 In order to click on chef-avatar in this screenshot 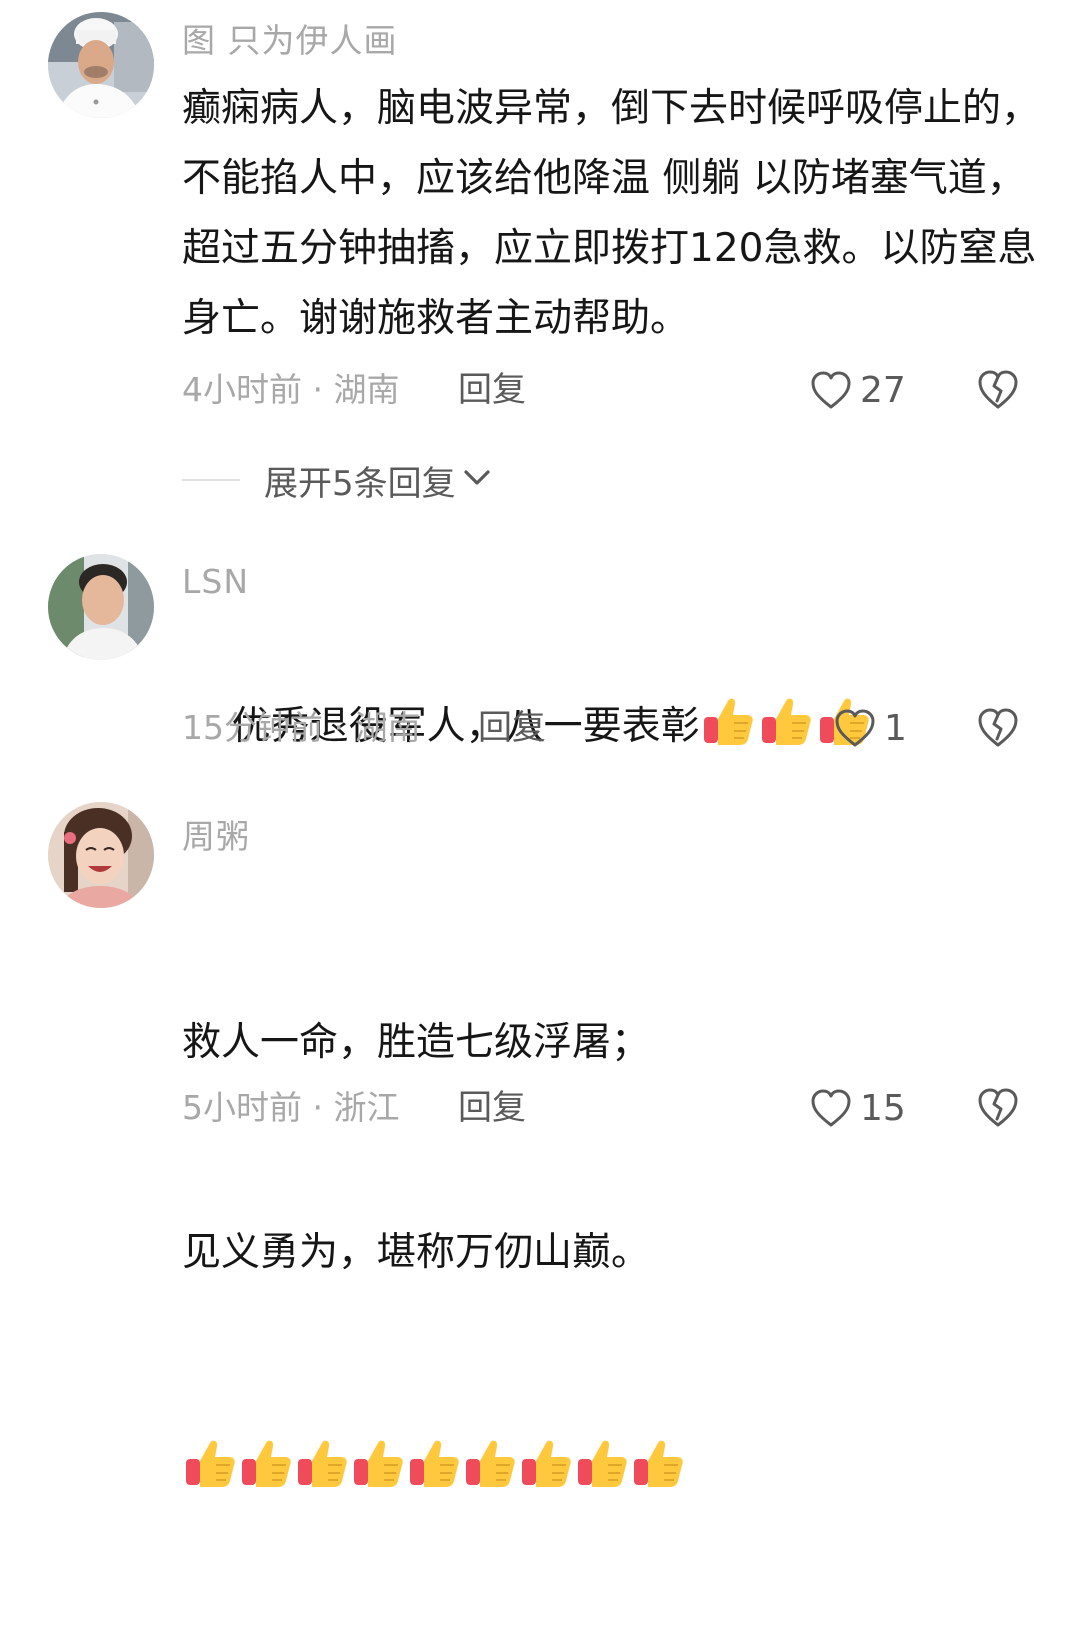, I will do `click(101, 65)`.